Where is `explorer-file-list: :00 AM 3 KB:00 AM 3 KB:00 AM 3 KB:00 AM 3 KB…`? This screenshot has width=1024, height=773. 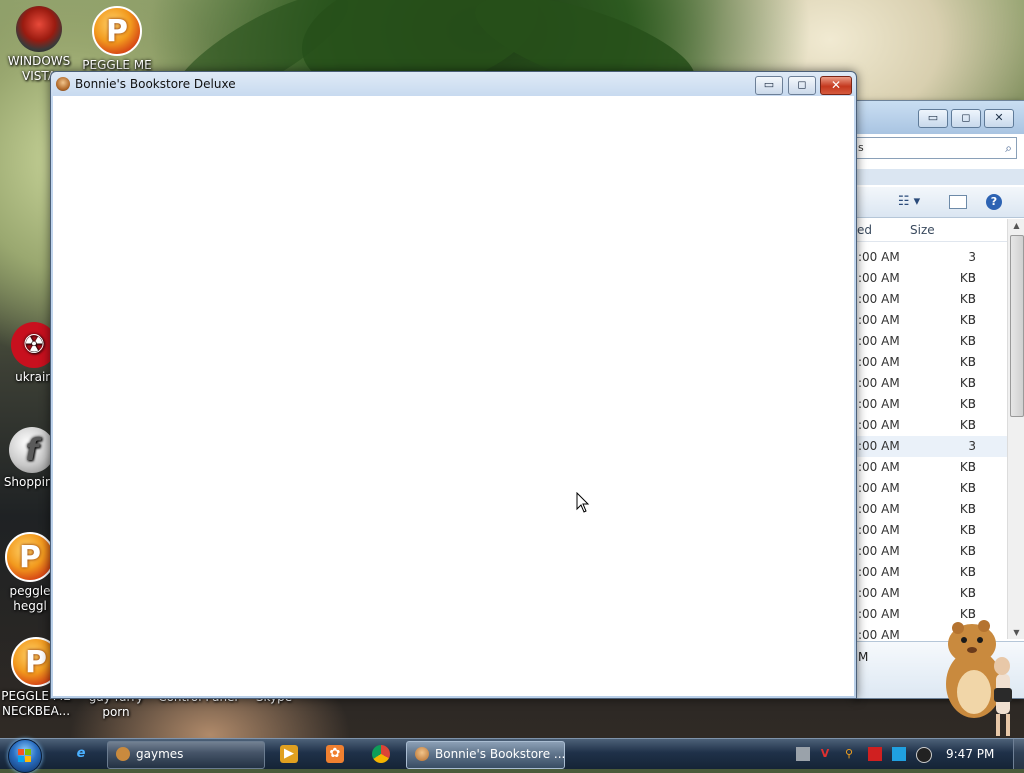 explorer-file-list: :00 AM 3 KB:00 AM 3 KB:00 AM 3 KB:00 AM 3 KB… is located at coordinates (931, 446).